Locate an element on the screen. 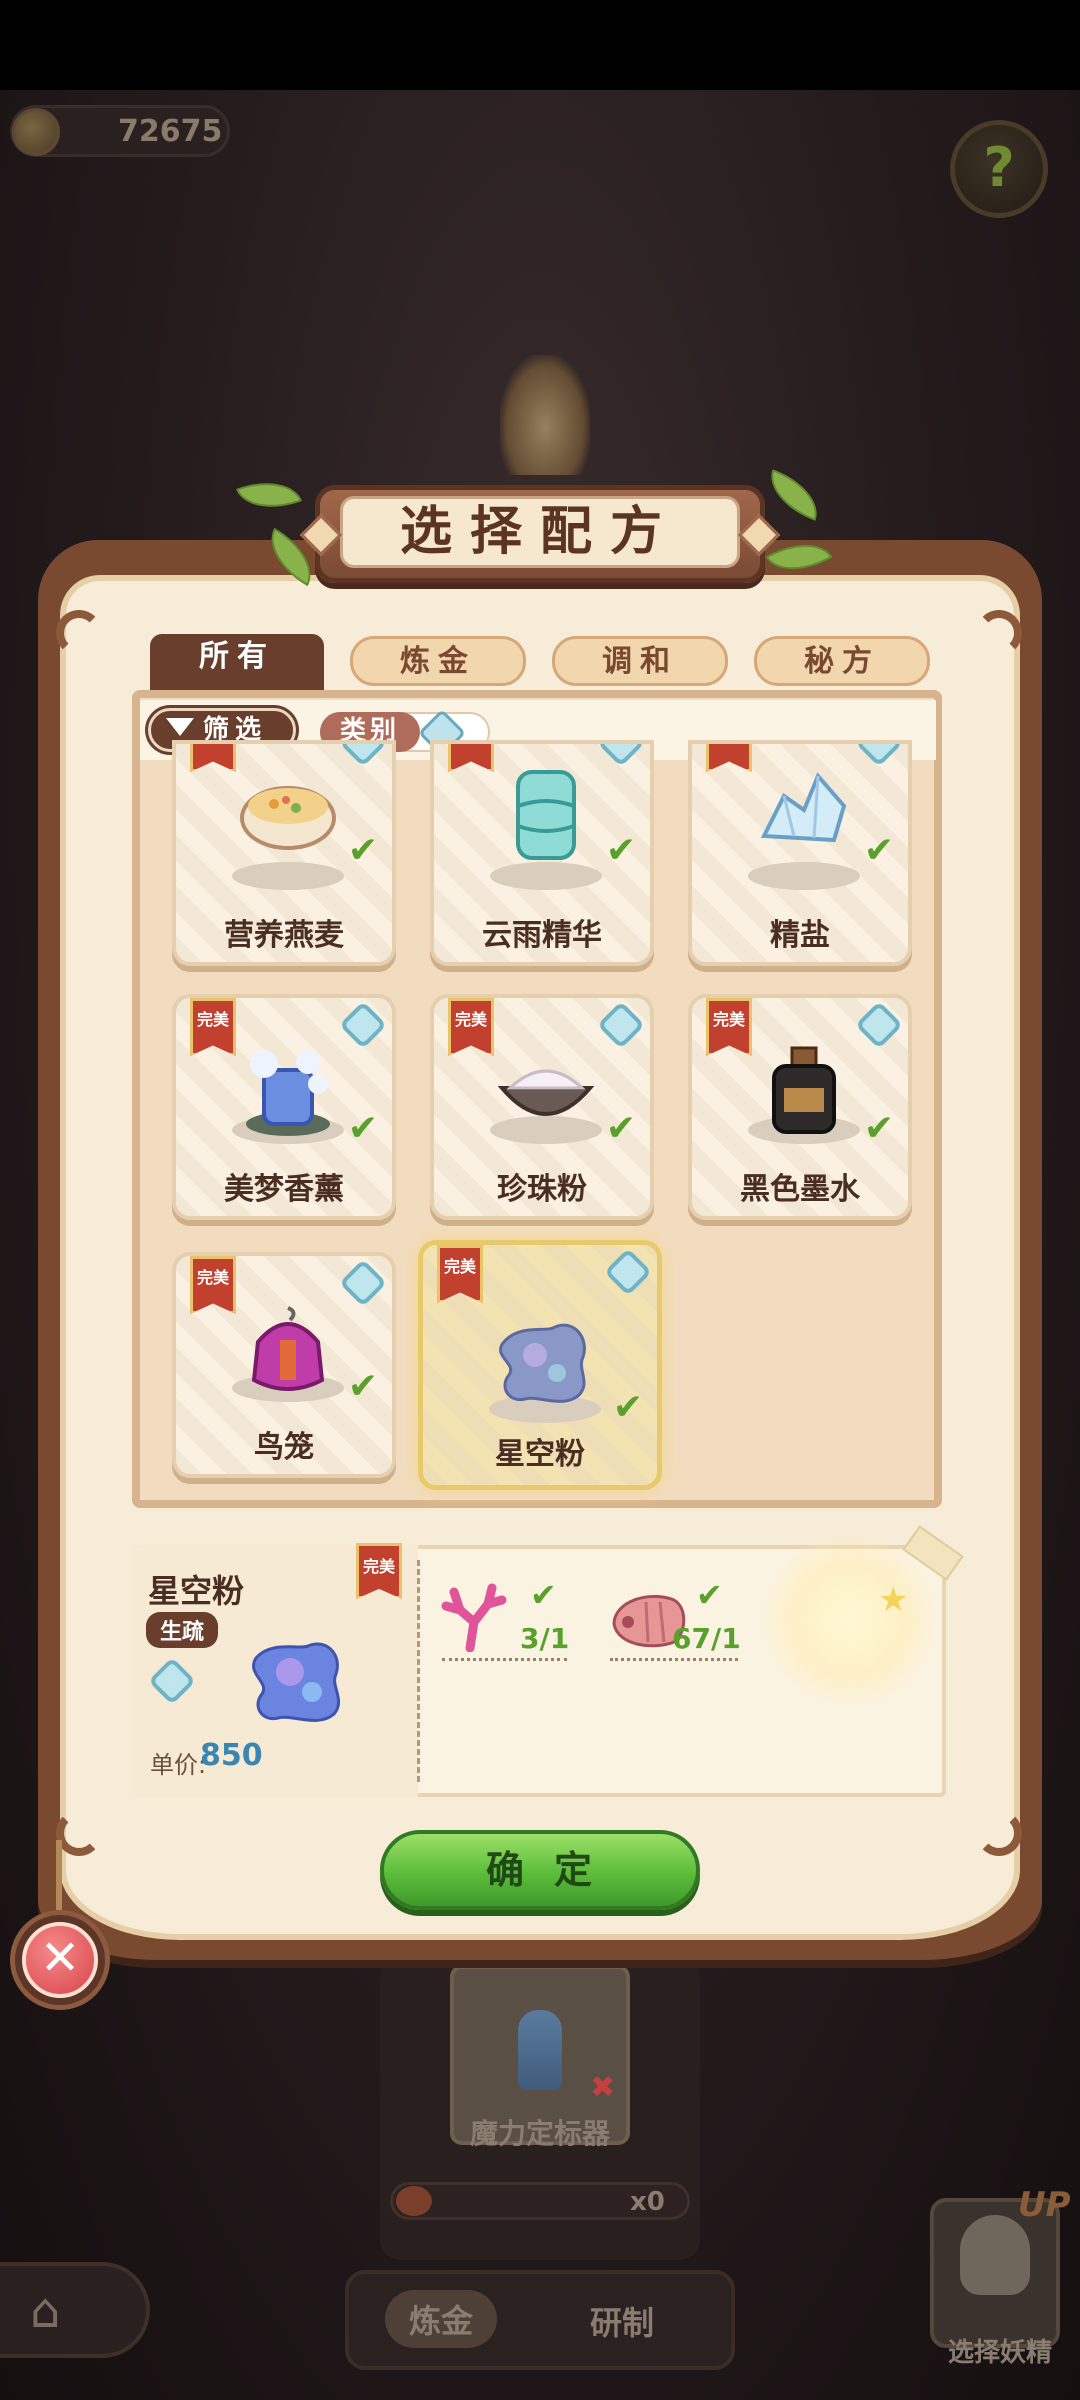  ingredient-count: 67/1 is located at coordinates (706, 1638).